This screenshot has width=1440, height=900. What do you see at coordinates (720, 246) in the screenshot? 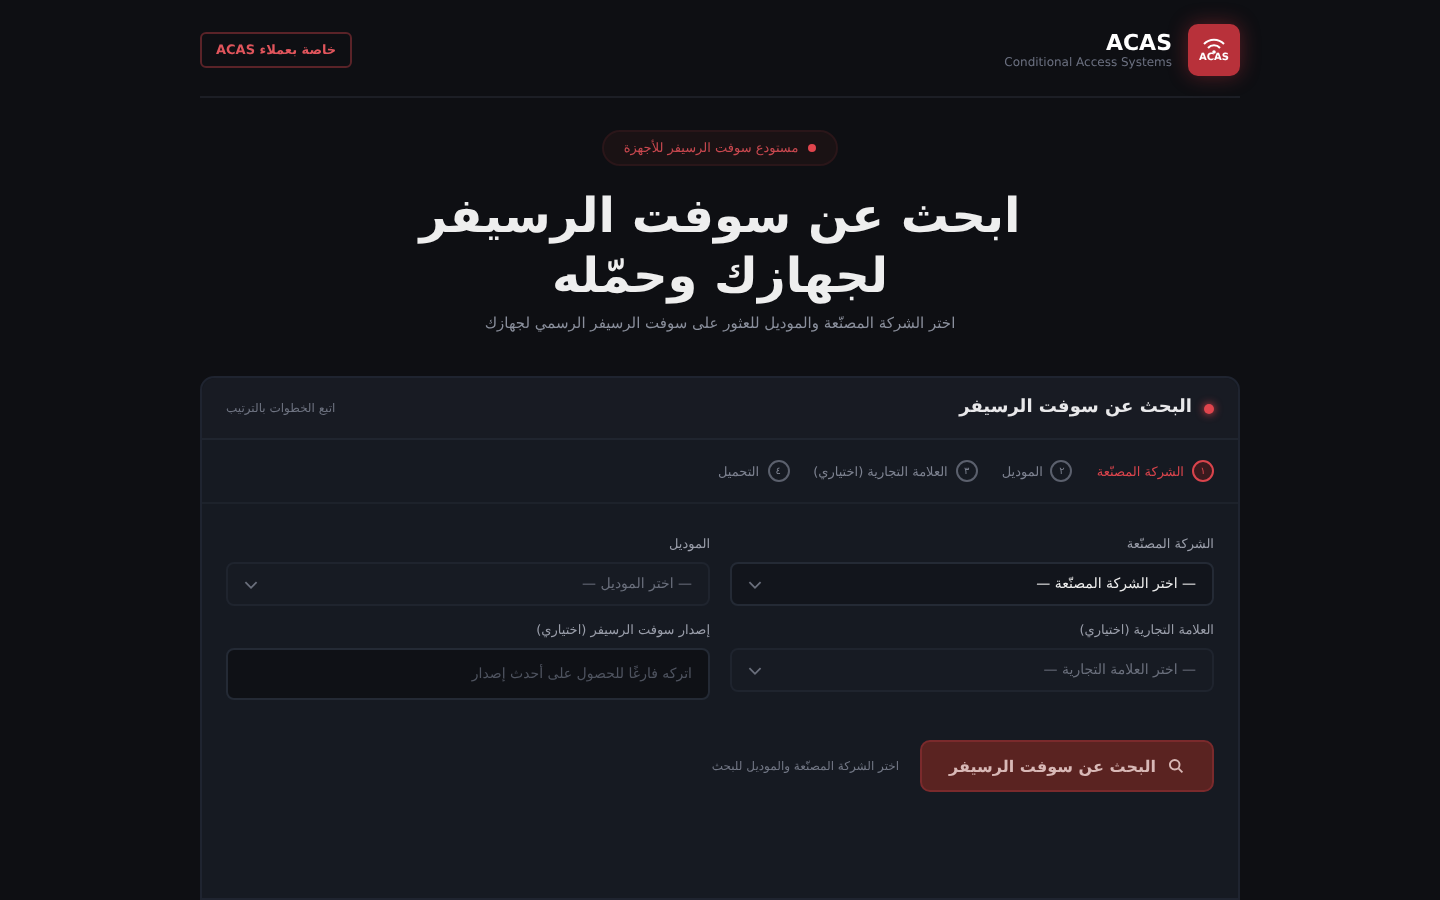
I see `hero-title: ابحث عن سوفت الرسيفر لجهازك وحمّله` at bounding box center [720, 246].